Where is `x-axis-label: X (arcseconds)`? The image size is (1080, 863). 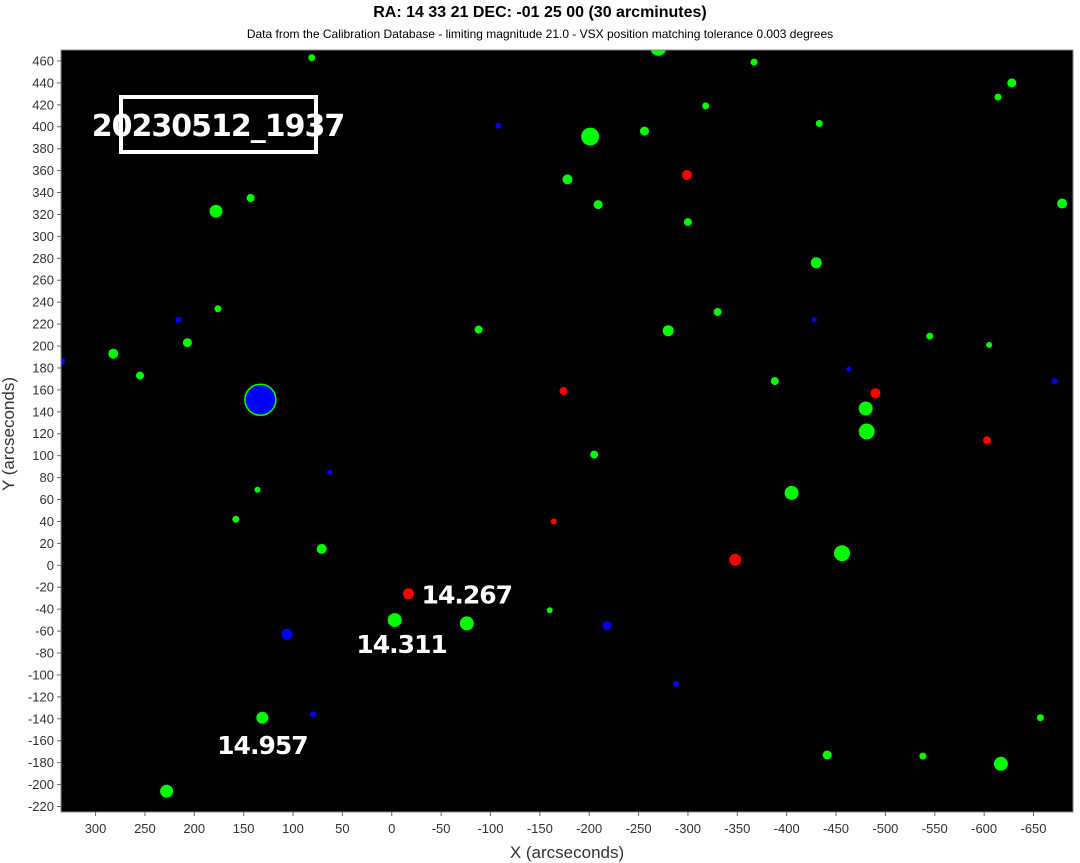
x-axis-label: X (arcseconds) is located at coordinates (567, 852).